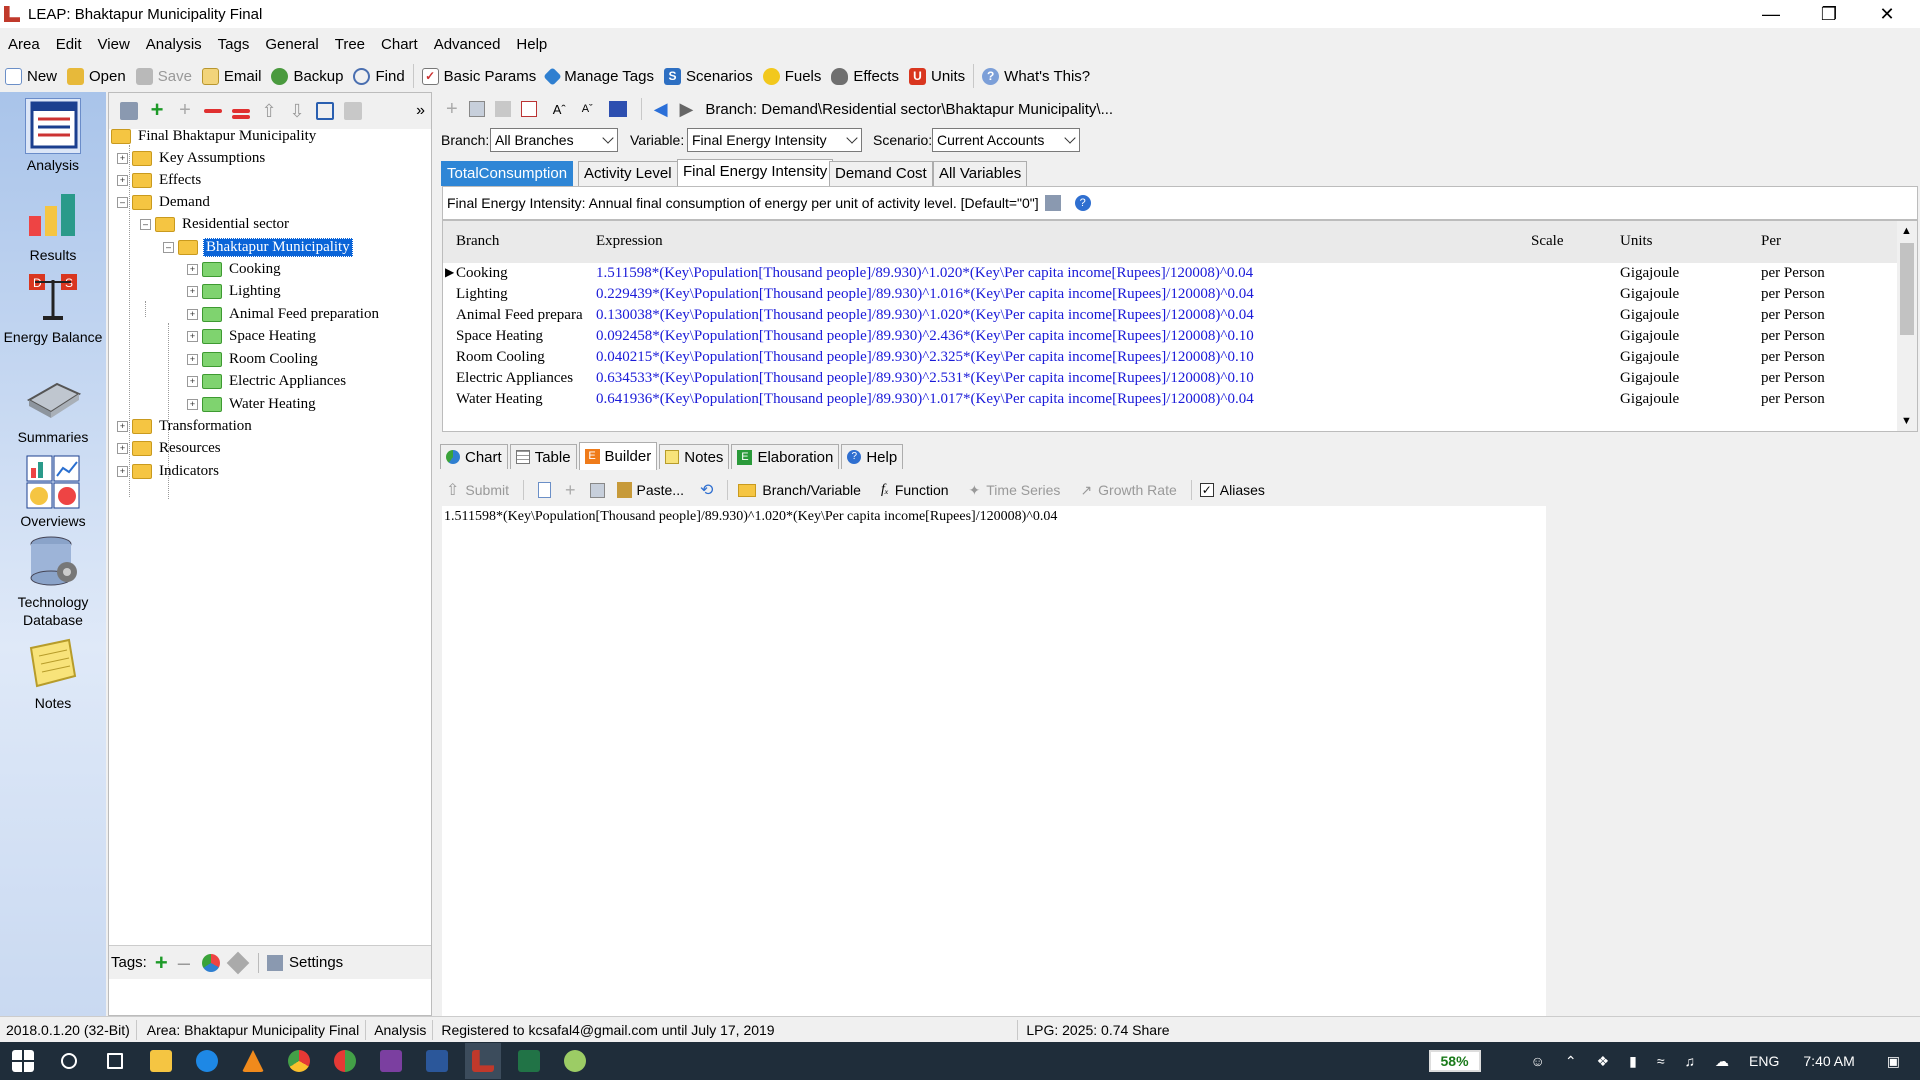 Image resolution: width=1920 pixels, height=1080 pixels. Describe the element at coordinates (269, 111) in the screenshot. I see `move-up-icon: ⇧` at that location.